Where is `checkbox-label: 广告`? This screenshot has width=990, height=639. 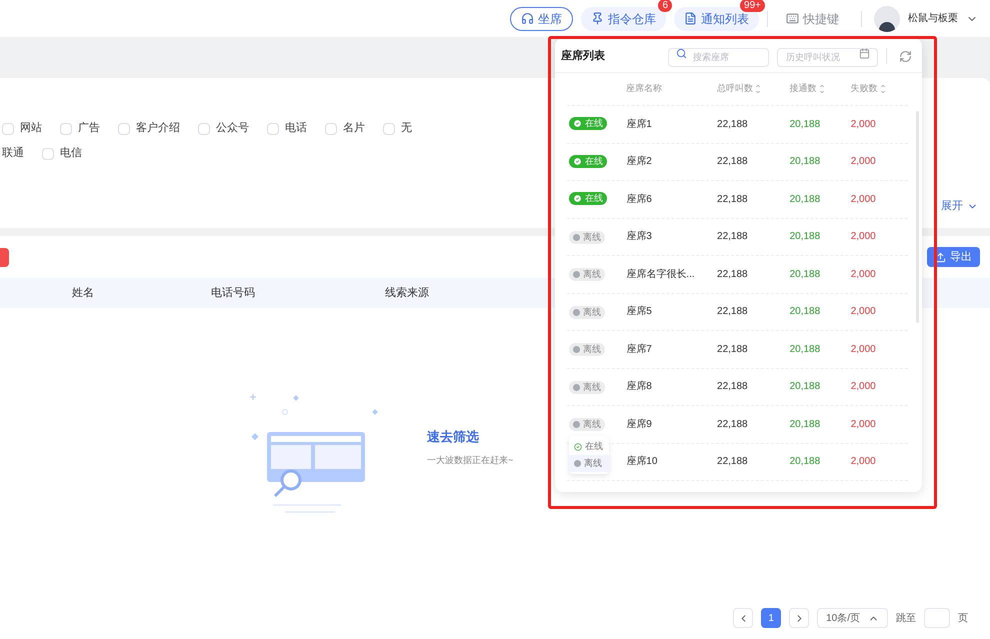 checkbox-label: 广告 is located at coordinates (89, 128).